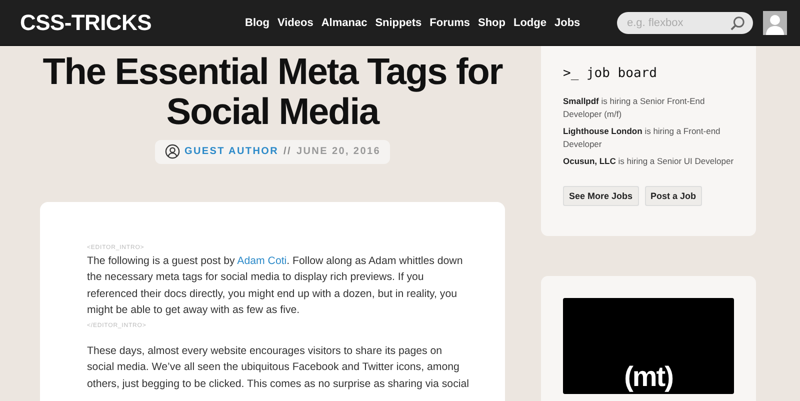 The width and height of the screenshot is (800, 401). What do you see at coordinates (257, 22) in the screenshot?
I see `nav-link: Blog` at bounding box center [257, 22].